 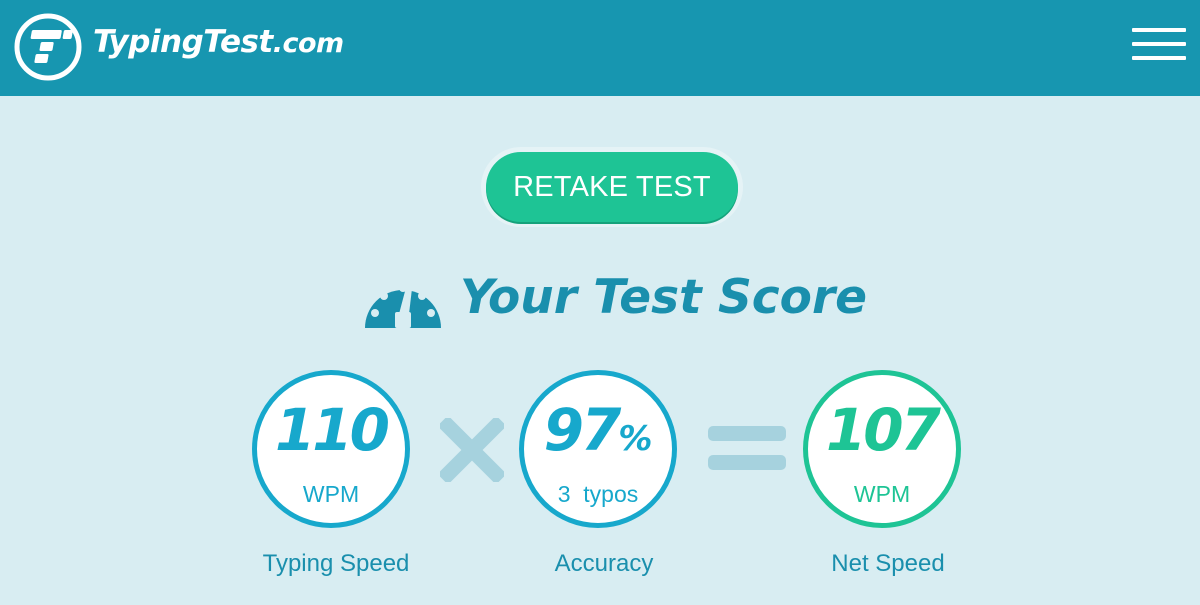 What do you see at coordinates (598, 494) in the screenshot?
I see `accuracy-typos: 3 typos` at bounding box center [598, 494].